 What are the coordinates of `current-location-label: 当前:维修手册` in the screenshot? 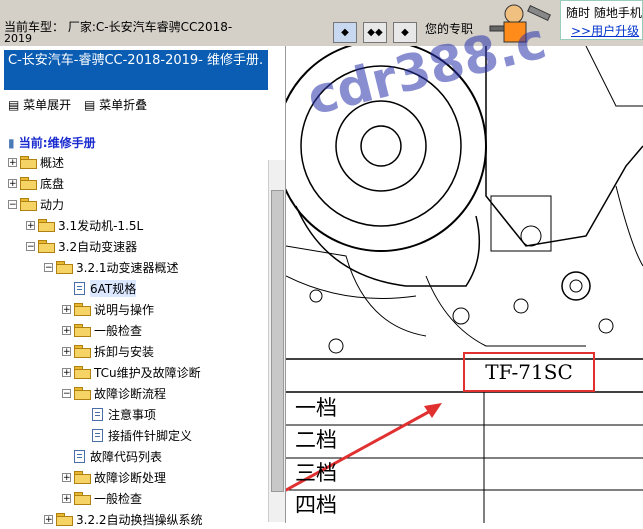 It's located at (57, 143).